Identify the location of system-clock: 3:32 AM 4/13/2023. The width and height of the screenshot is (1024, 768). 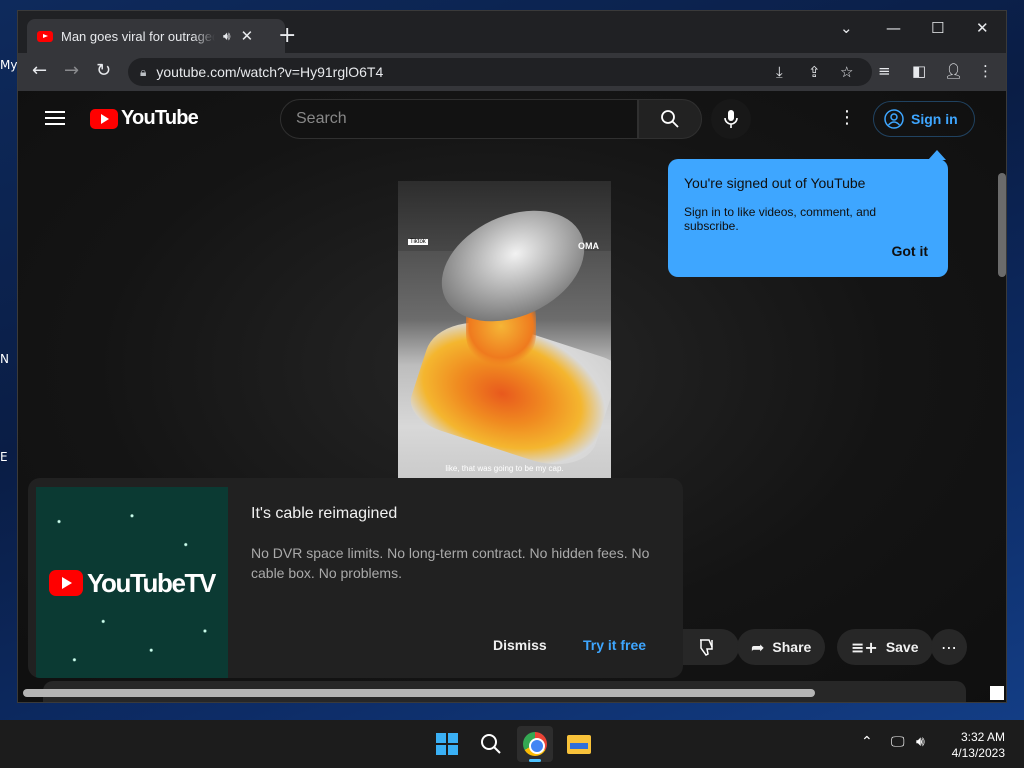
(978, 745).